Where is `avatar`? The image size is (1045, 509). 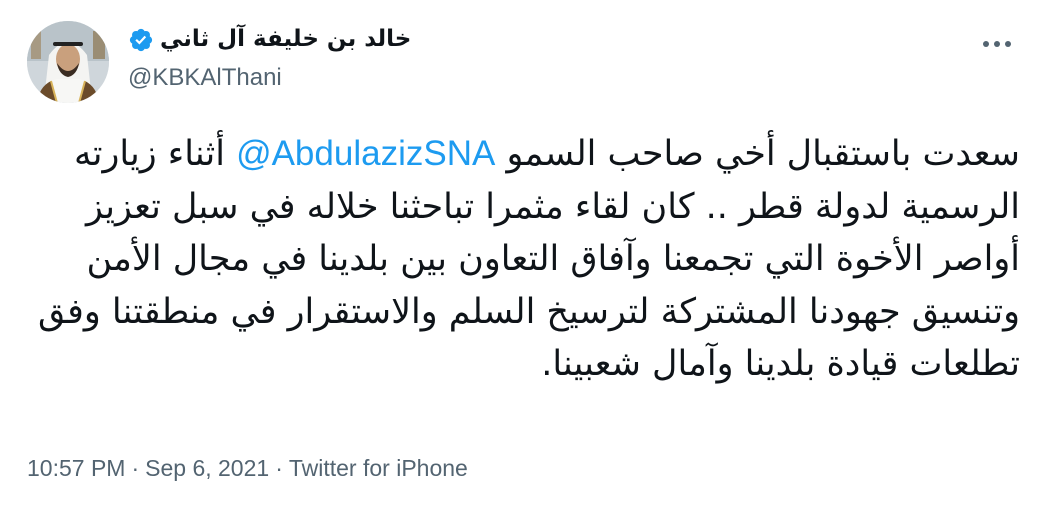
avatar is located at coordinates (68, 62).